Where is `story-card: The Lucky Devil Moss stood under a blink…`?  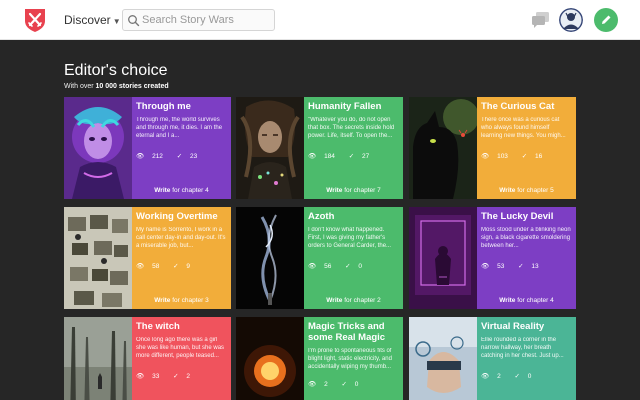 story-card: The Lucky Devil Moss stood under a blink… is located at coordinates (492, 258).